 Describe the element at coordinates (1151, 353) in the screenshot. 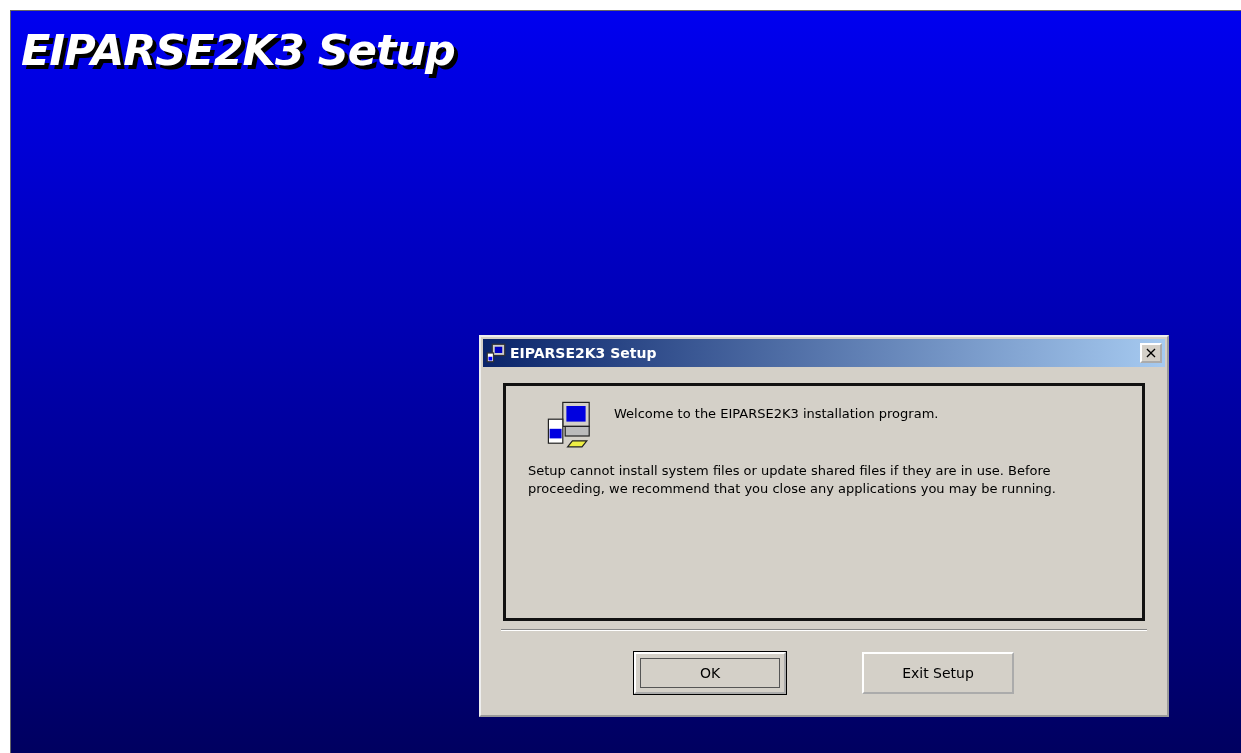

I see `close-button: ×` at that location.